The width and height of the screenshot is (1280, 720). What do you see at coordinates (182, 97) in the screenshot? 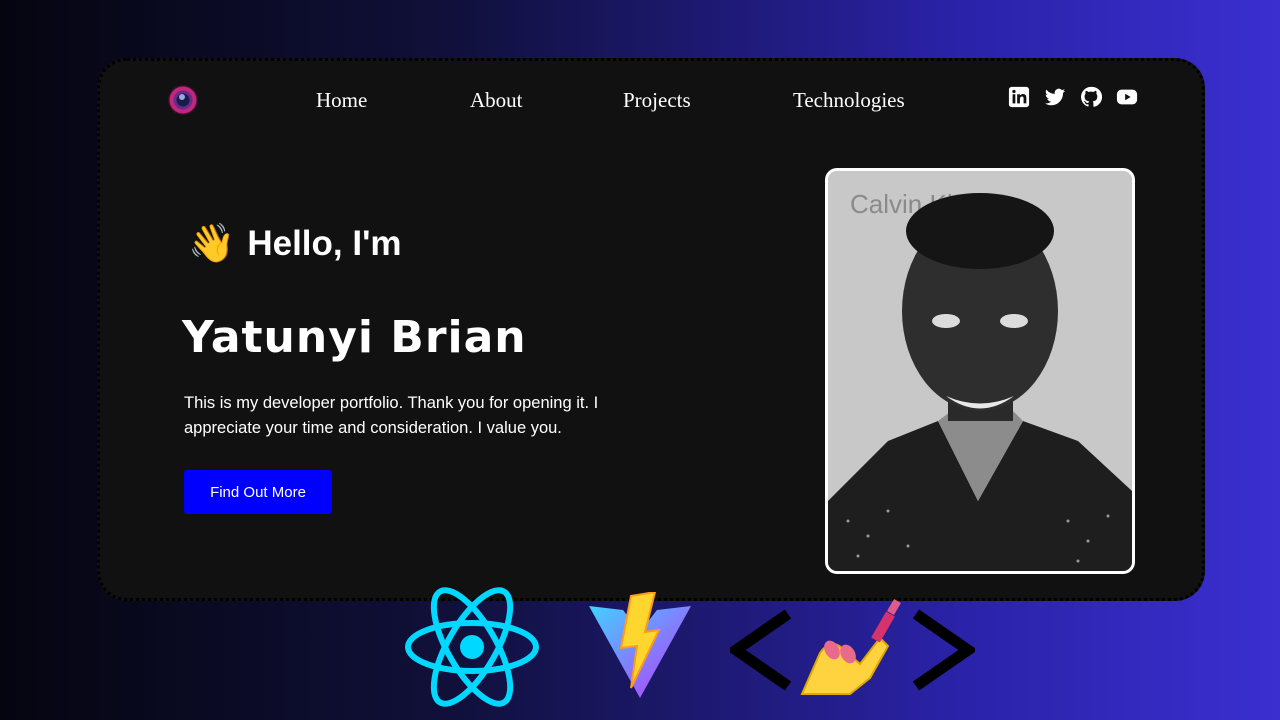
I see `logo-highlight` at bounding box center [182, 97].